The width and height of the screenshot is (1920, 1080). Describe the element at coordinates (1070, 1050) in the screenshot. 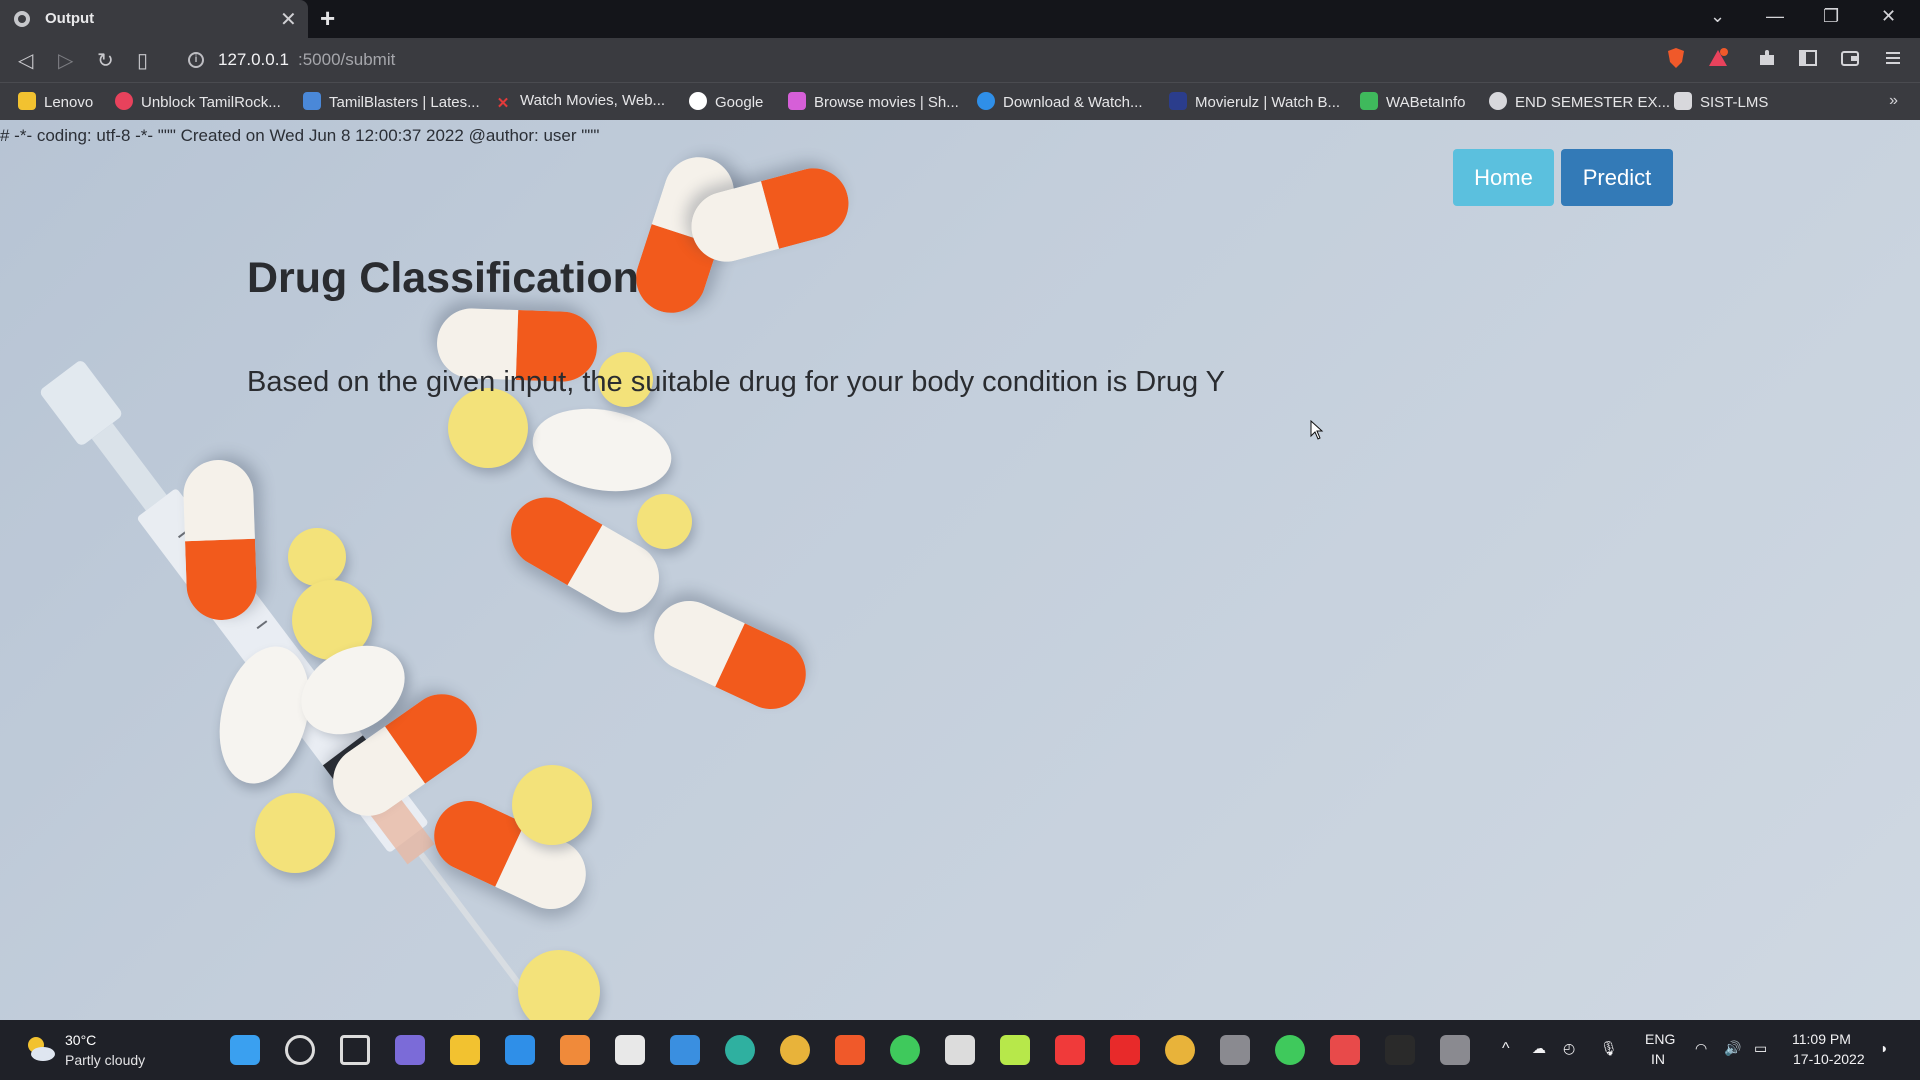

I see `youtube-icon` at that location.